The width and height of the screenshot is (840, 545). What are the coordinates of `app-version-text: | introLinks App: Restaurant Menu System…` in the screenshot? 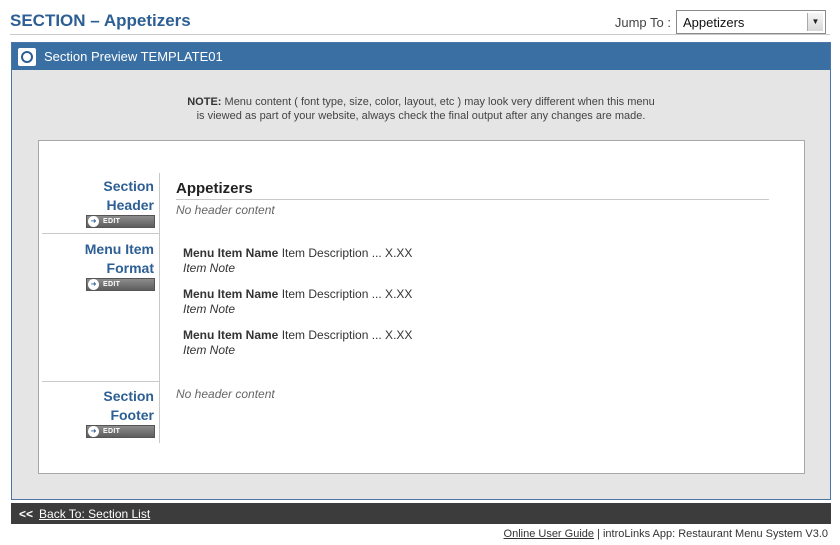 It's located at (711, 534).